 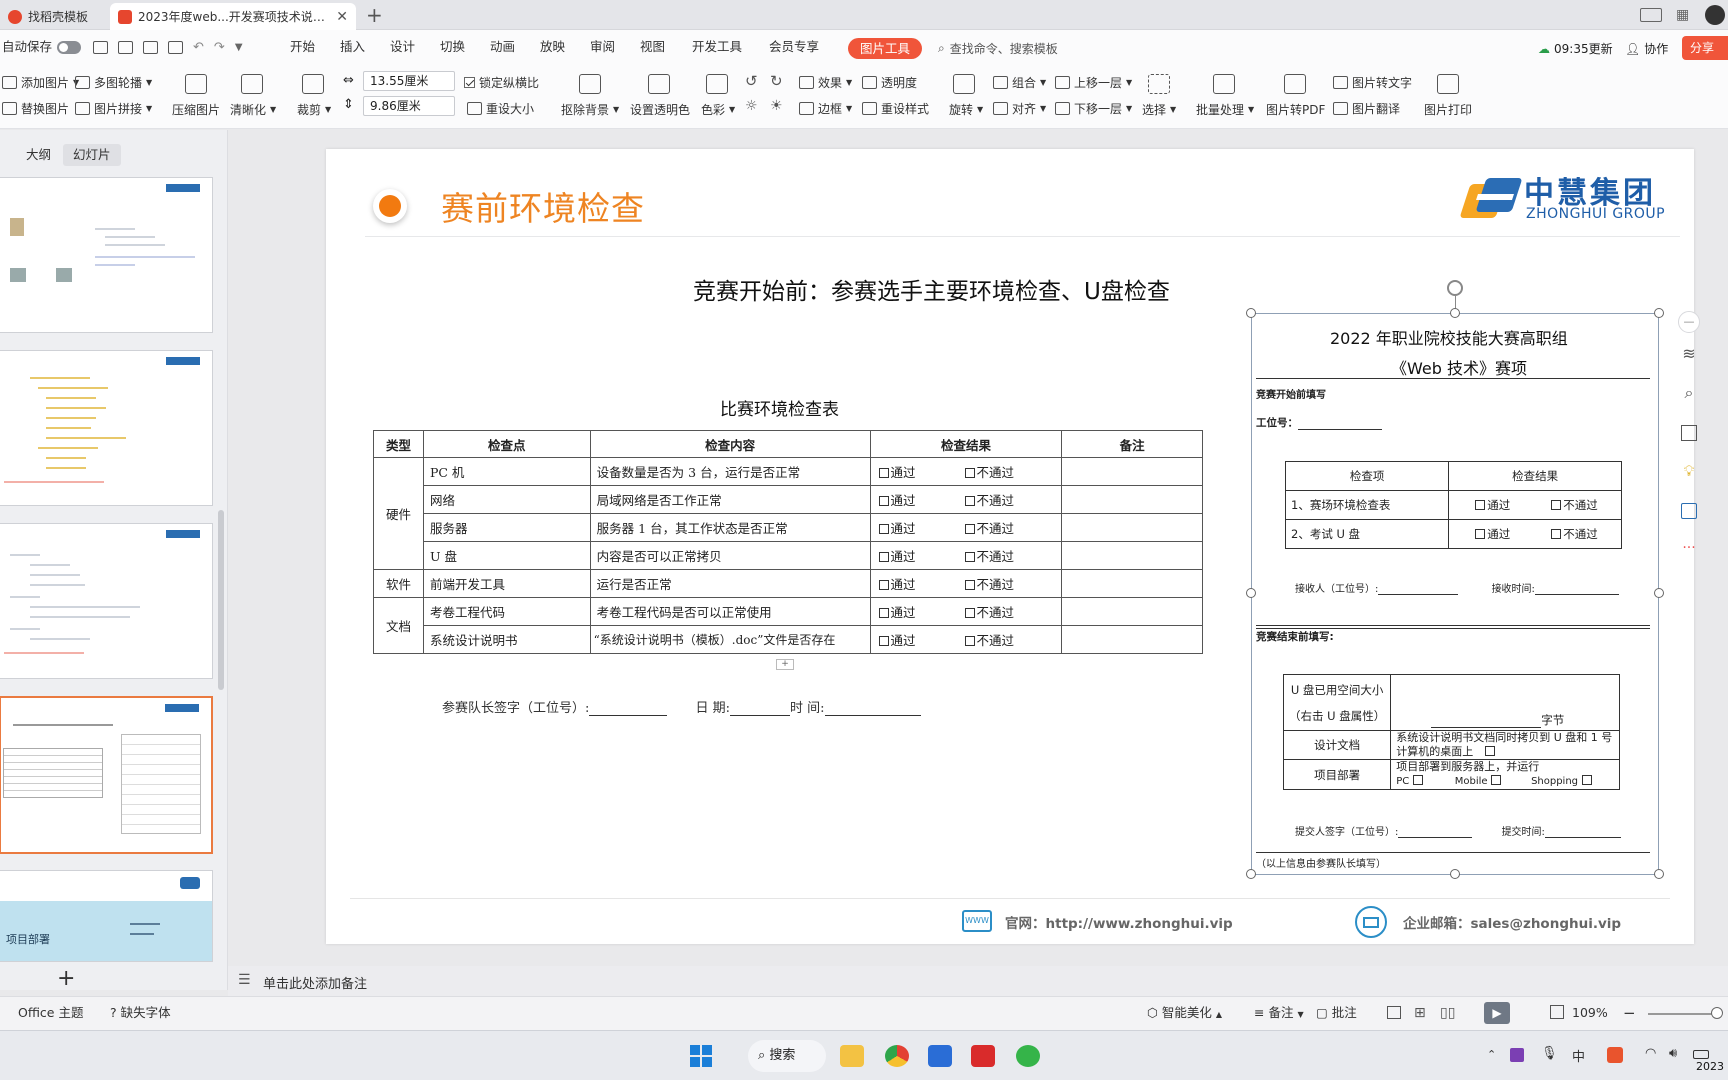 What do you see at coordinates (751, 81) in the screenshot?
I see `rotate-left-icon: ↺` at bounding box center [751, 81].